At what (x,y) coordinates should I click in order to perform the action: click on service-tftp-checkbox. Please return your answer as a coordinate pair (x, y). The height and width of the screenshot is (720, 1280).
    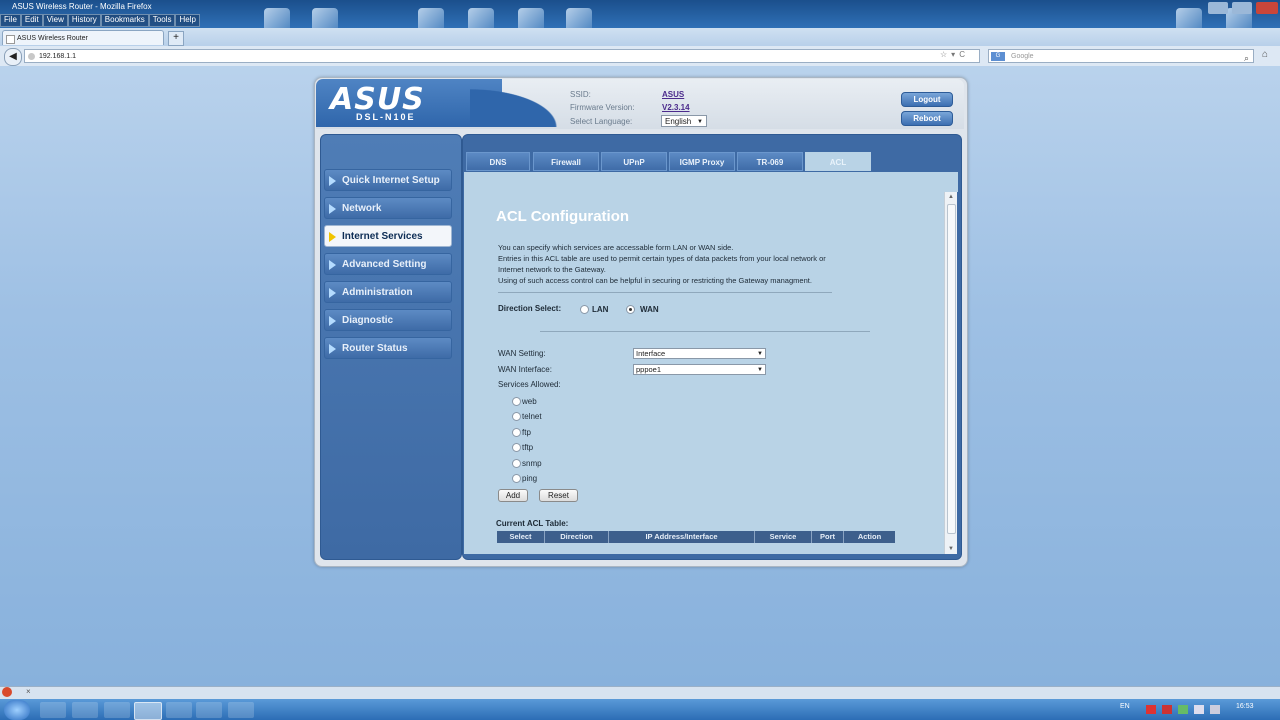
    Looking at the image, I should click on (516, 447).